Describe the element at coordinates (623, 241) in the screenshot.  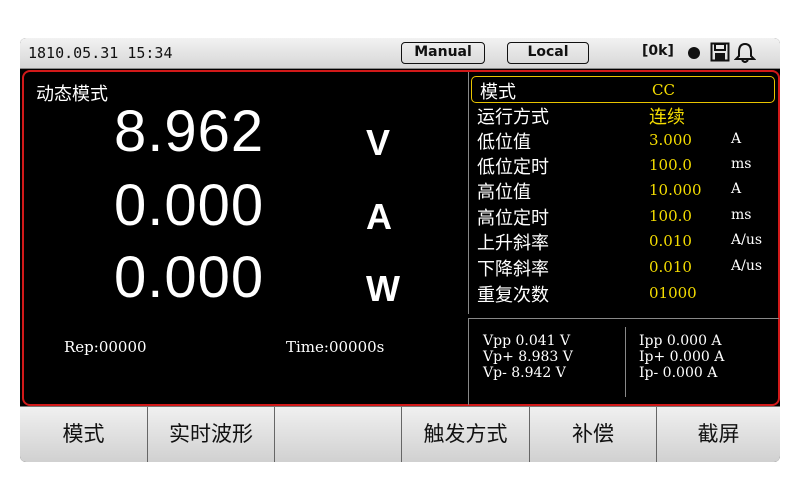
I see `param-row-rise-slope: 上升斜率 0.010 A/us` at that location.